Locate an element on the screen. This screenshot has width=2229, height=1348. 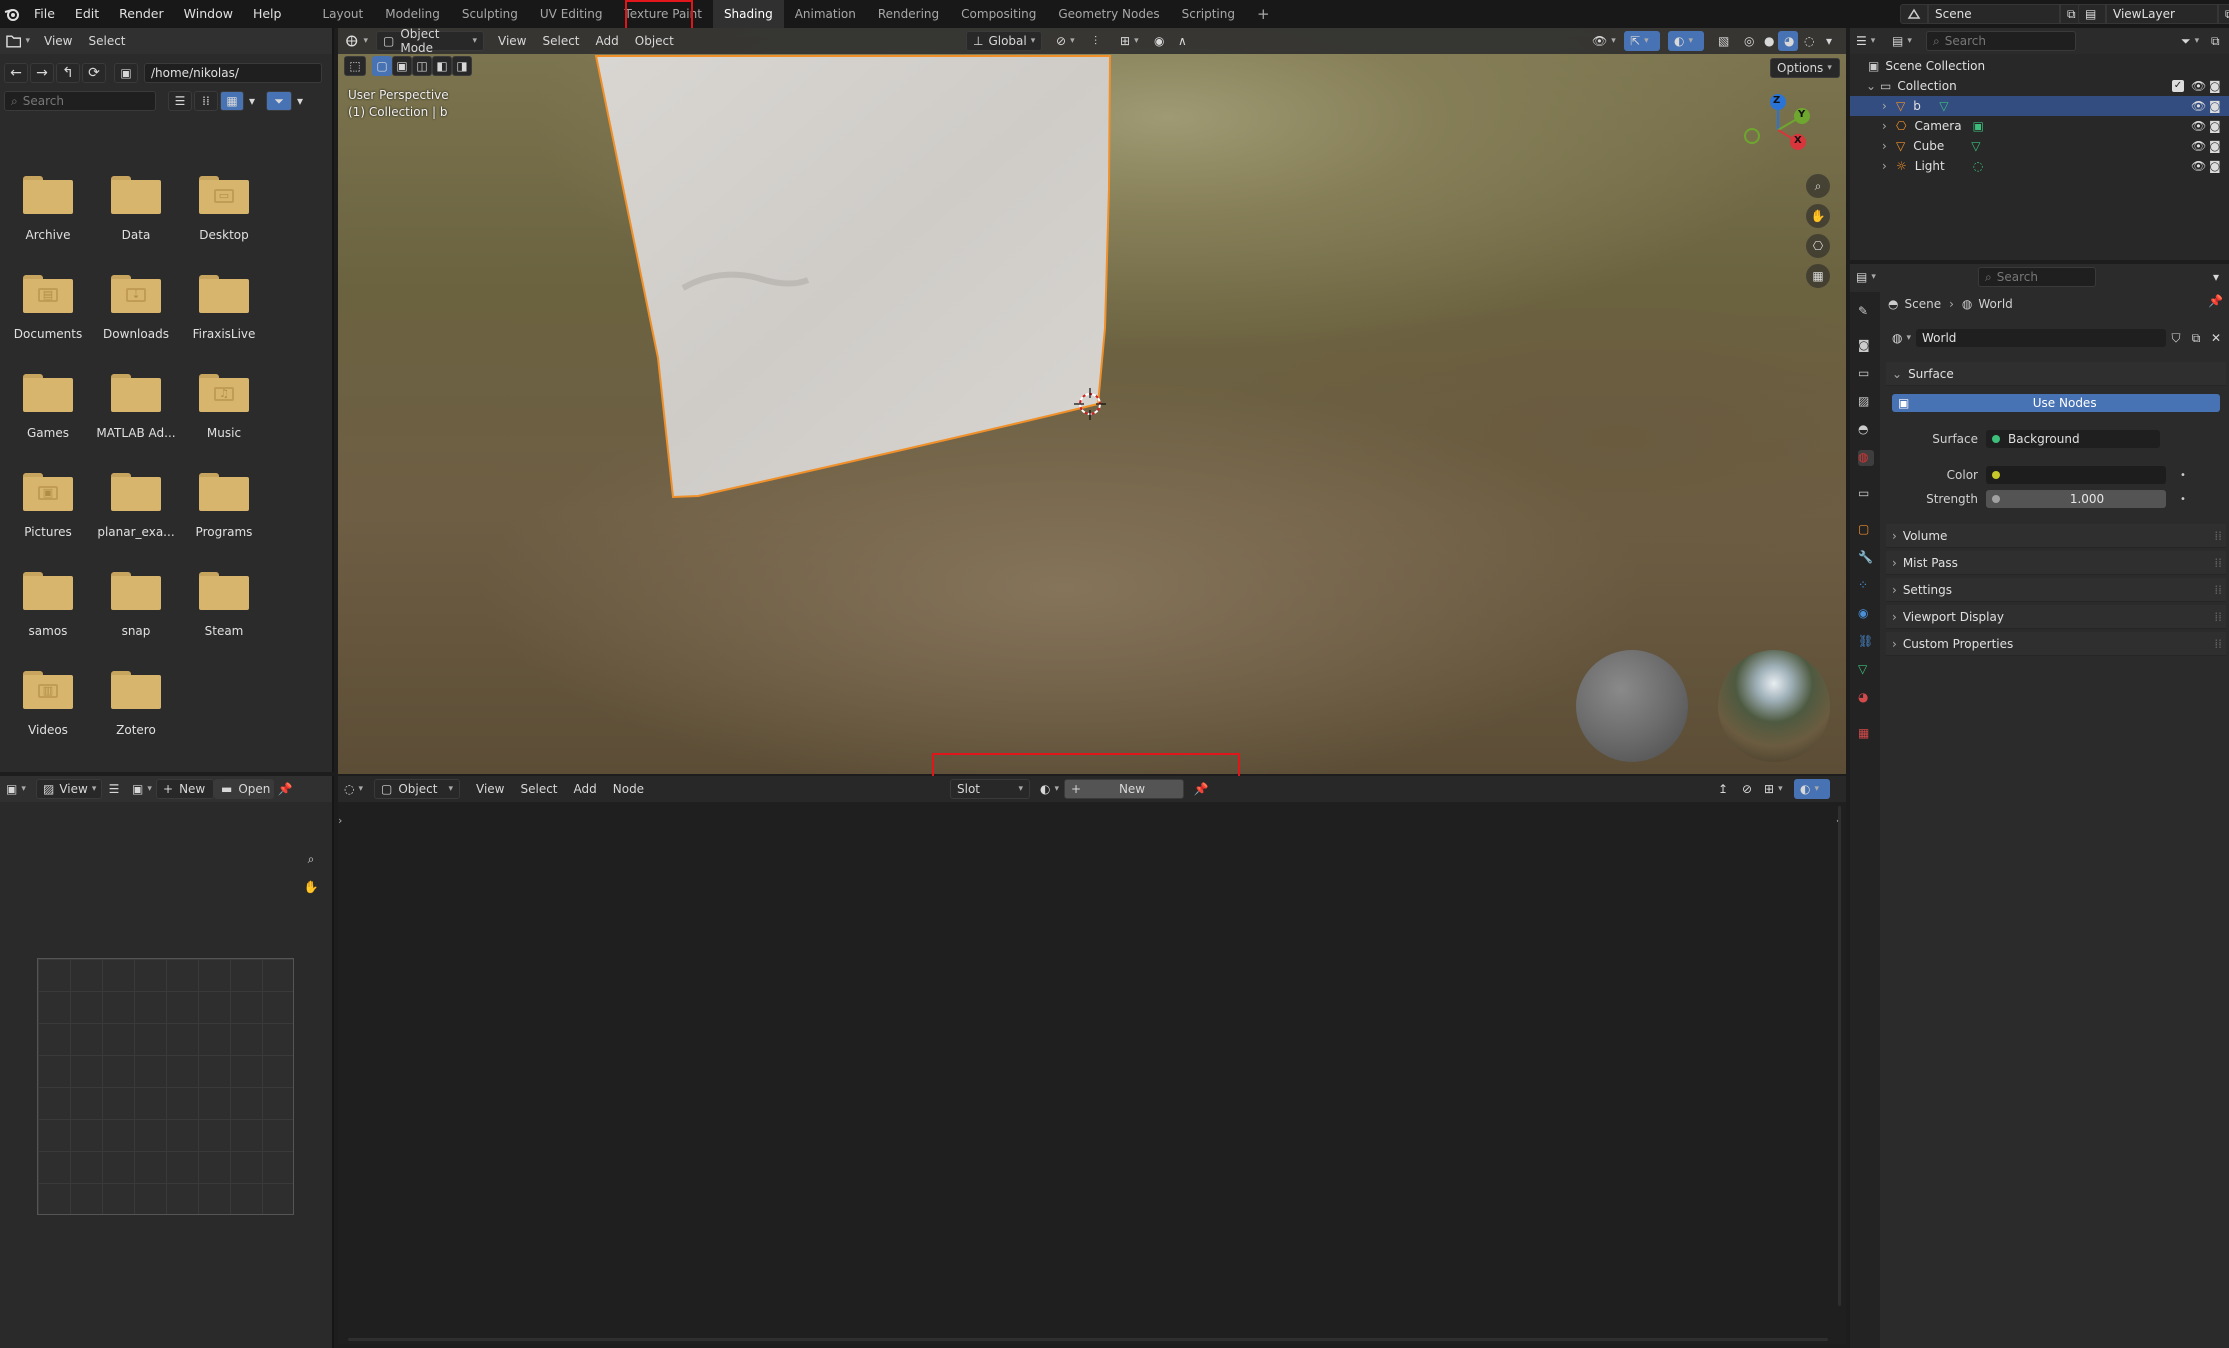
light-data-icon: ◌ is located at coordinates (1978, 166).